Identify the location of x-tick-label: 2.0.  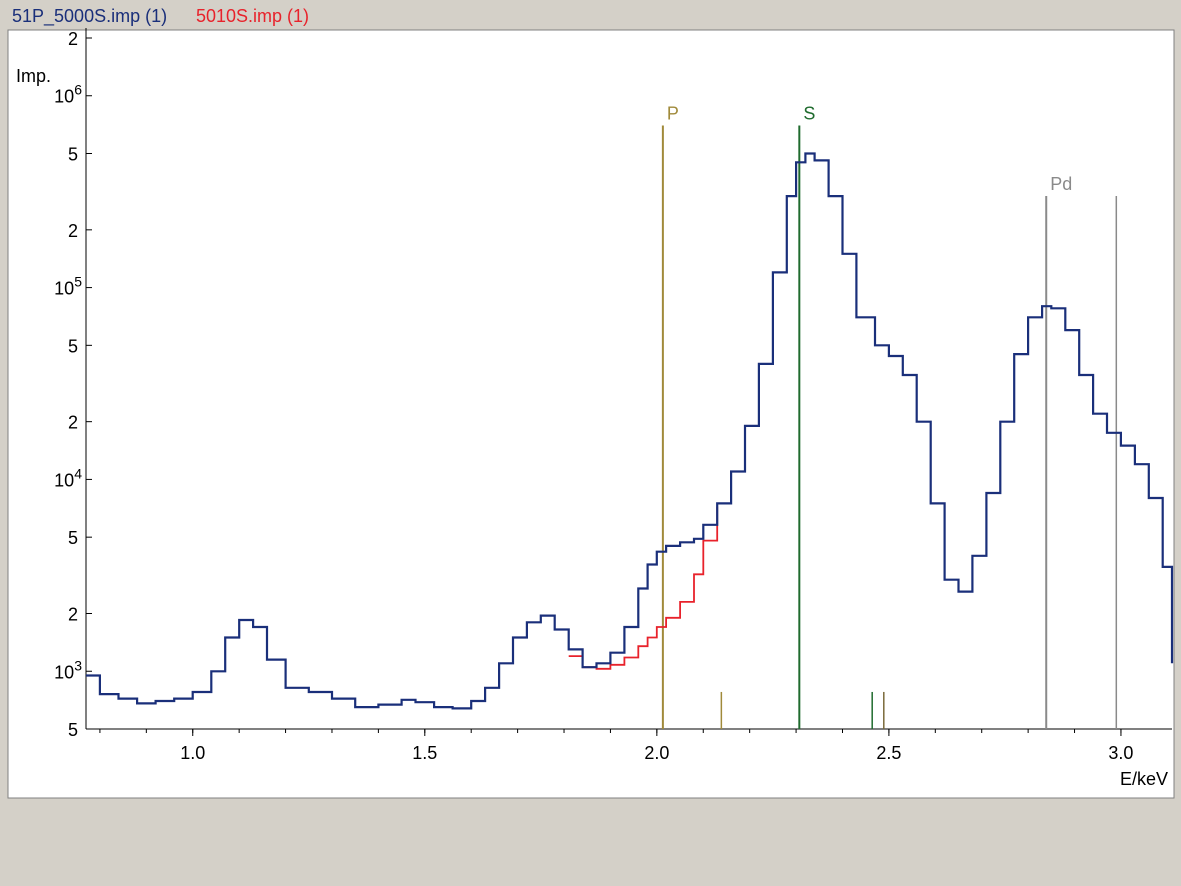
(656, 753).